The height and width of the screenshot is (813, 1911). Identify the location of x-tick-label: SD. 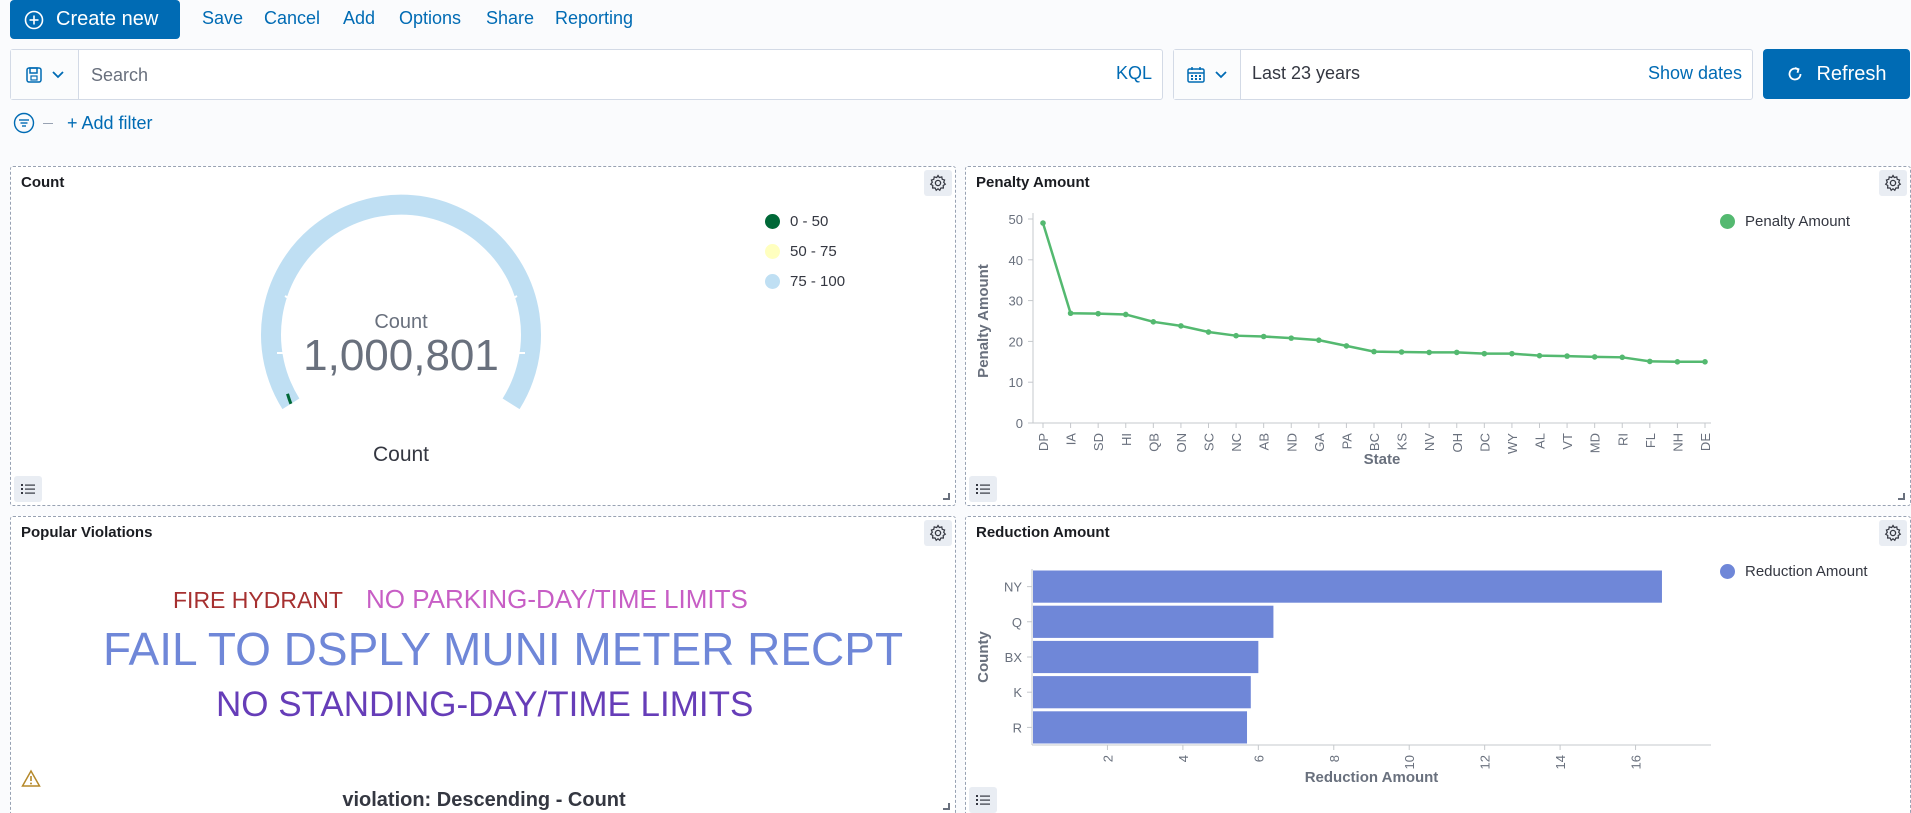
(1098, 442).